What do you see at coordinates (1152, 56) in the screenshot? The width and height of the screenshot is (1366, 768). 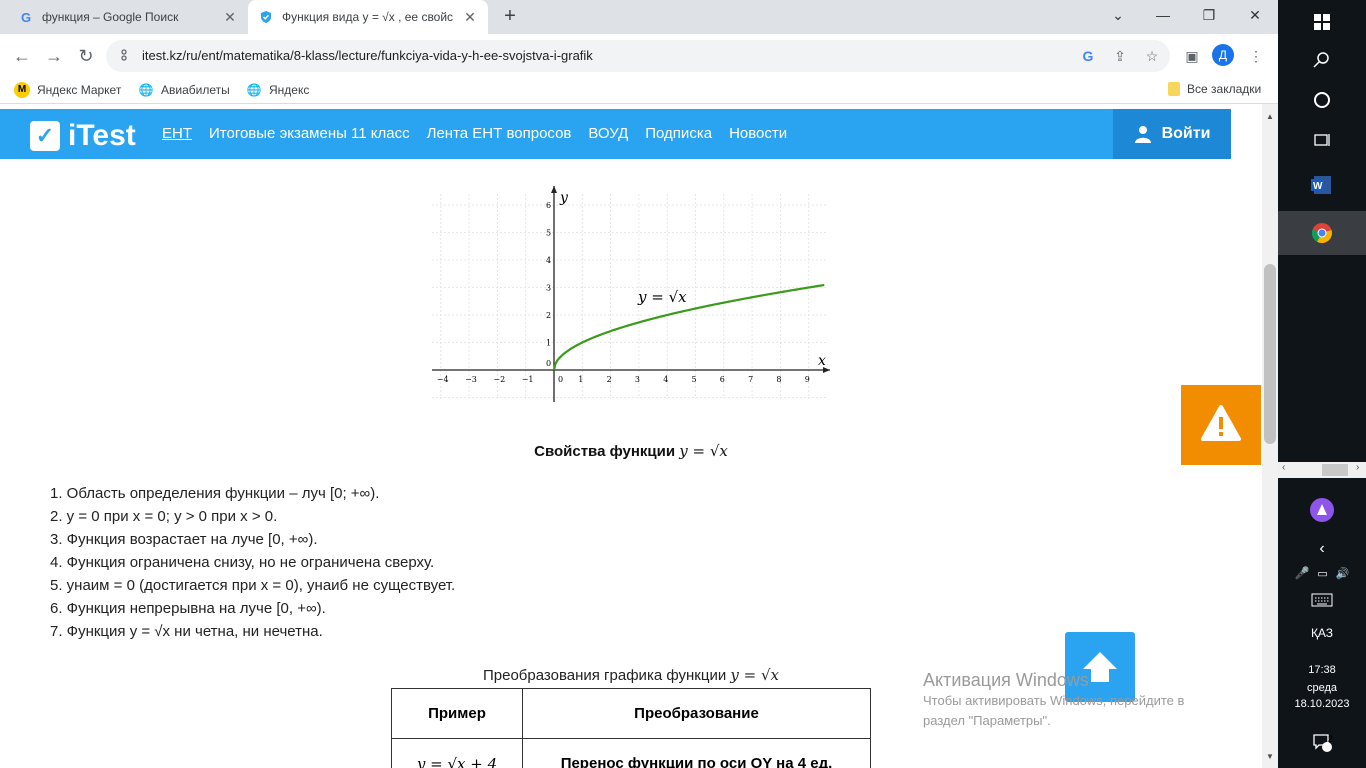 I see `bookmark-star-icon: ☆` at bounding box center [1152, 56].